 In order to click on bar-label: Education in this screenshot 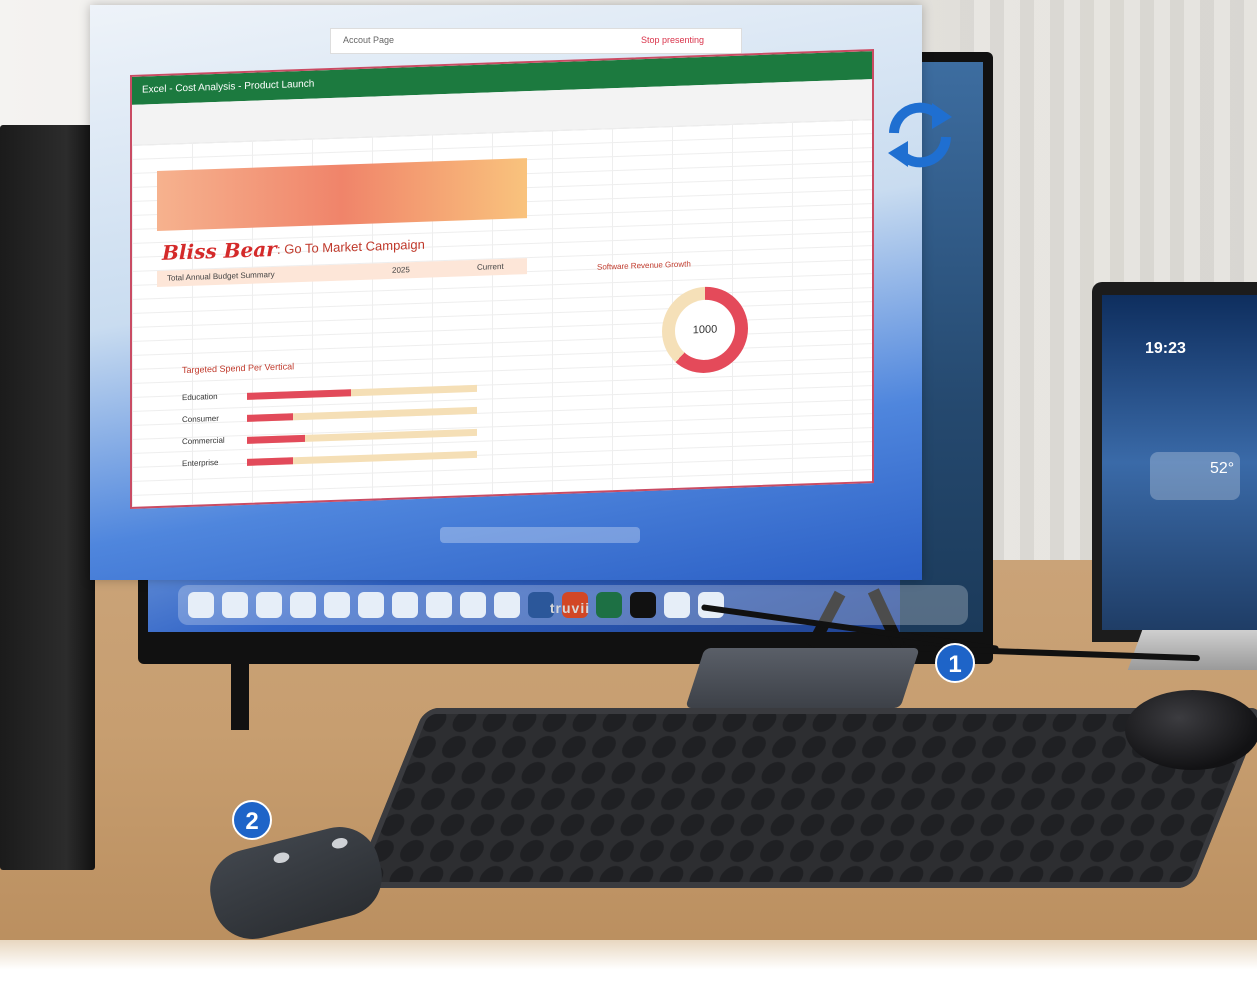, I will do `click(200, 397)`.